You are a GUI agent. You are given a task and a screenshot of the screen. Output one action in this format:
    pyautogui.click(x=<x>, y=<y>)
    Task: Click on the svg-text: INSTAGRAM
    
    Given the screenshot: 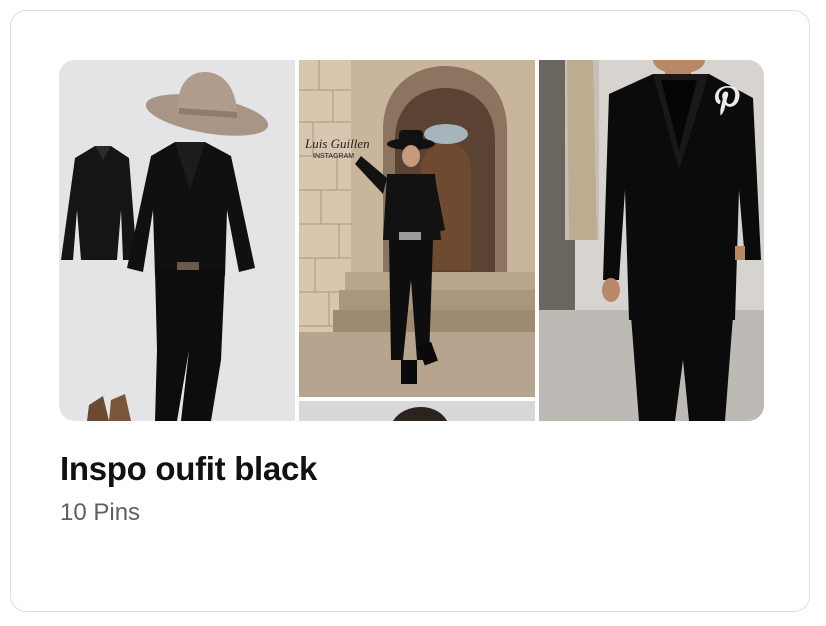 What is the action you would take?
    pyautogui.click(x=333, y=156)
    